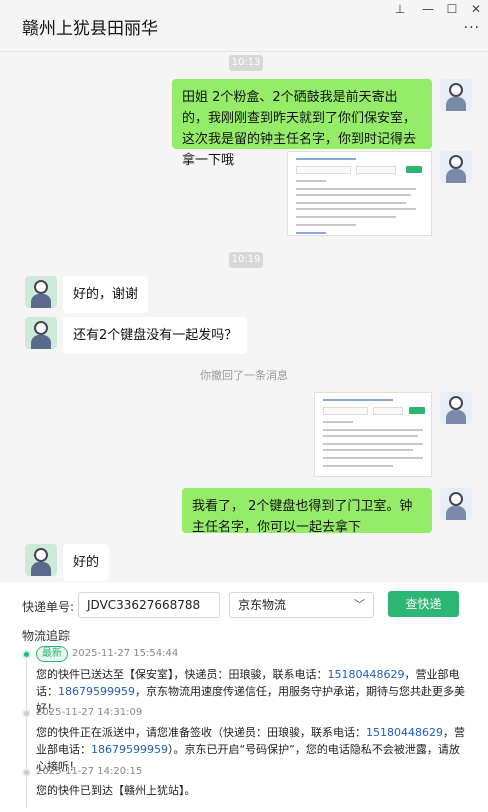 The image size is (488, 812). What do you see at coordinates (262, 605) in the screenshot?
I see `carrier-value: 京东物流` at bounding box center [262, 605].